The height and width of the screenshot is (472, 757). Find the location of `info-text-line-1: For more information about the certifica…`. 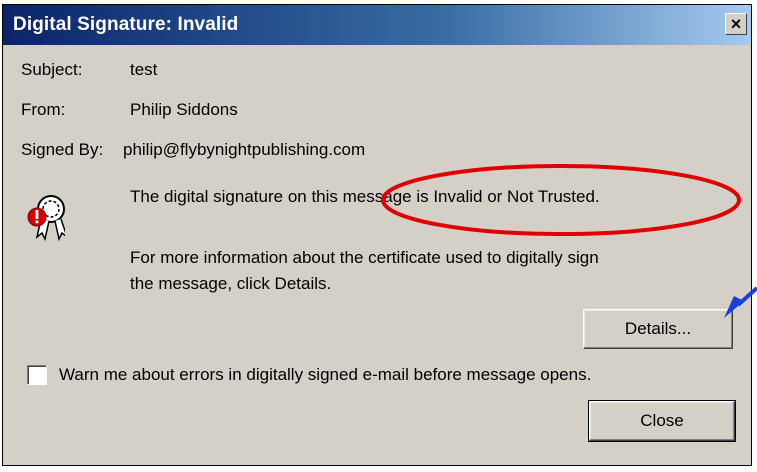

info-text-line-1: For more information about the certifica… is located at coordinates (364, 257).